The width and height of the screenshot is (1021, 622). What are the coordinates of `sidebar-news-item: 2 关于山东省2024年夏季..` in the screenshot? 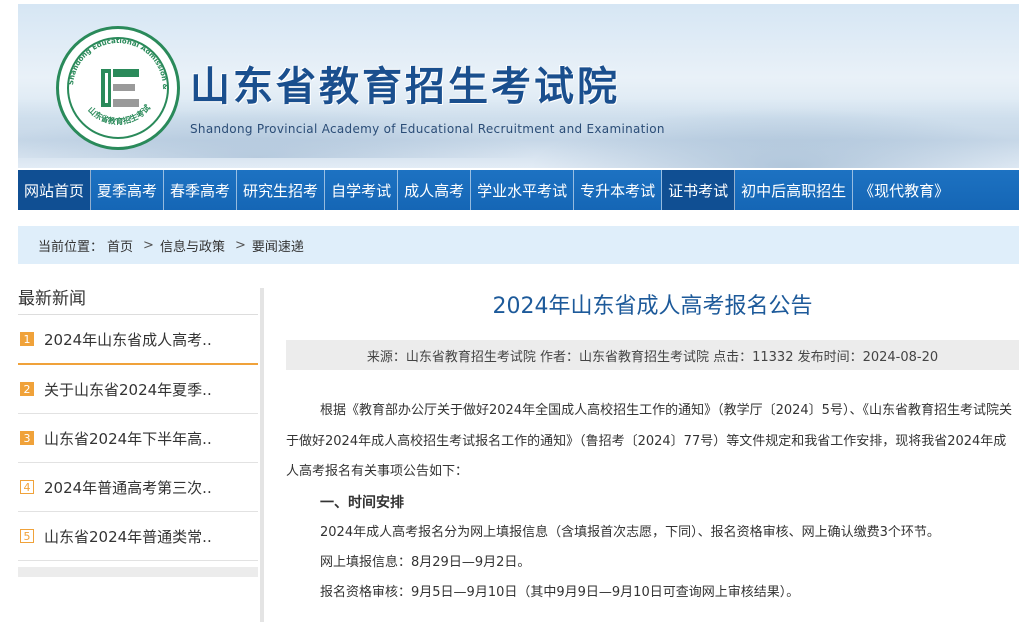 It's located at (138, 389).